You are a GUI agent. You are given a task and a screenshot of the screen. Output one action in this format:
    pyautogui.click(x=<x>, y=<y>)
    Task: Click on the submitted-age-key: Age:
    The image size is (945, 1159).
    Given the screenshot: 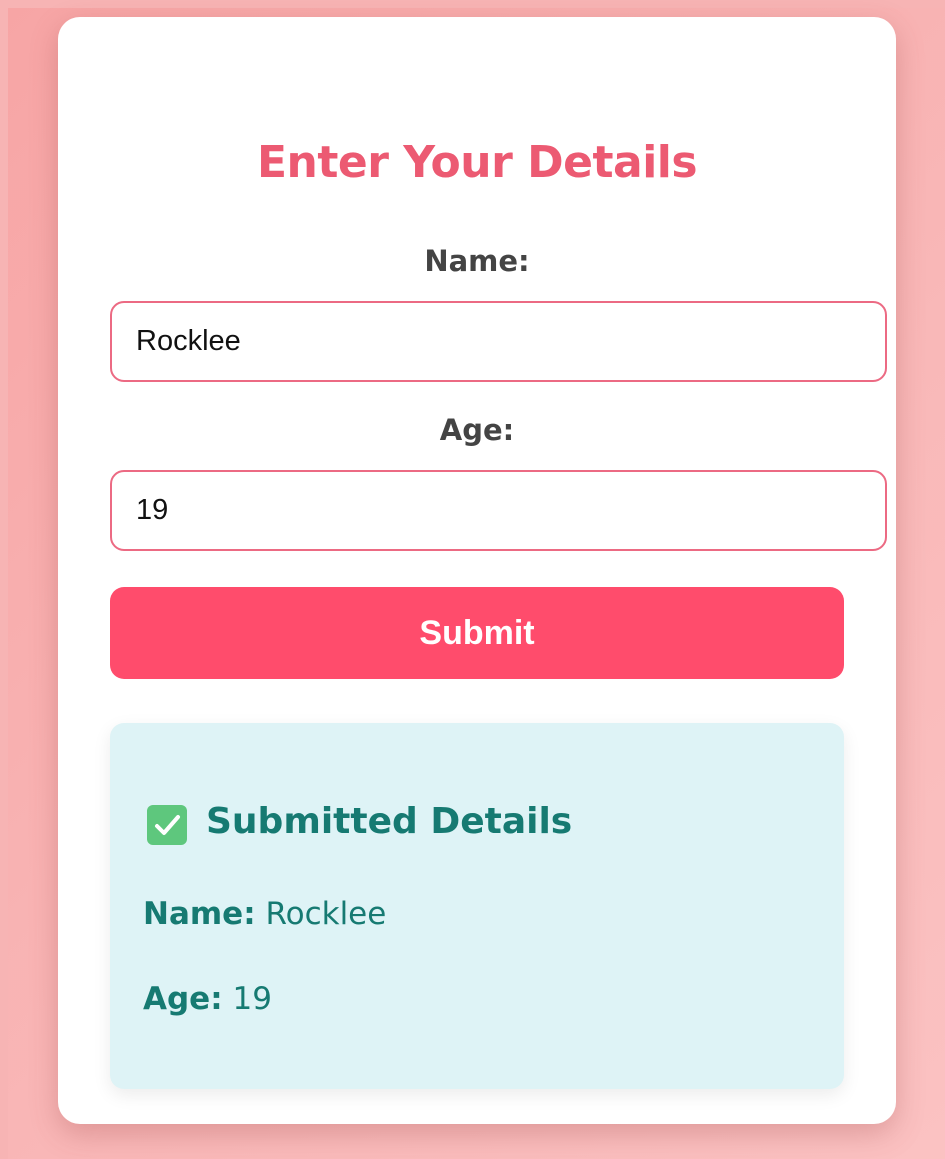 What is the action you would take?
    pyautogui.click(x=183, y=999)
    